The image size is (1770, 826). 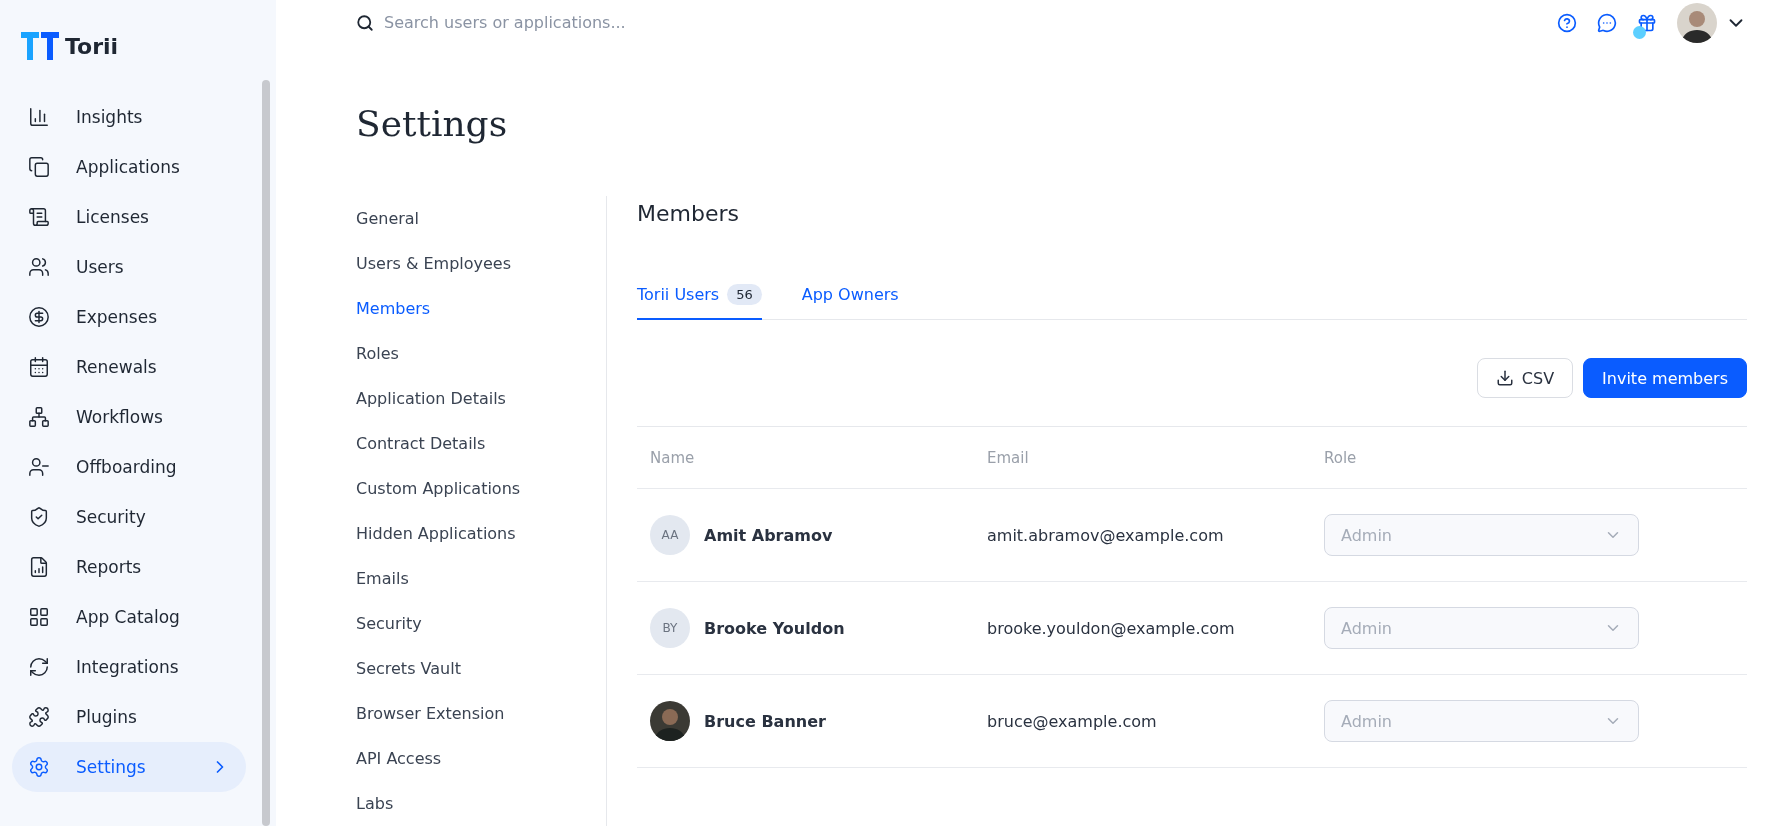 What do you see at coordinates (129, 717) in the screenshot?
I see `sidebar-item: Plugins` at bounding box center [129, 717].